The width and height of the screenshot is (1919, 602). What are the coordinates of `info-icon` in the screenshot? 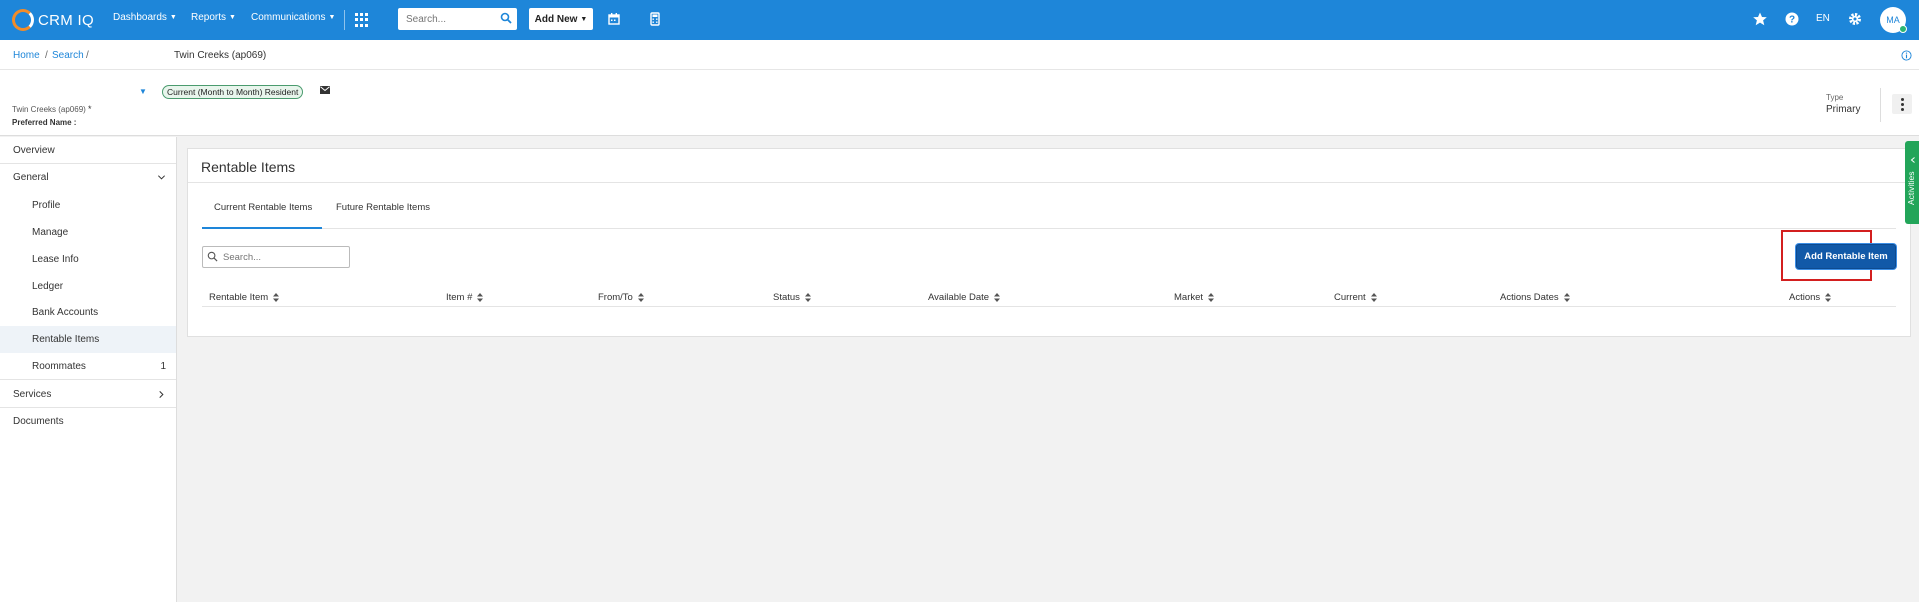 It's located at (1906, 55).